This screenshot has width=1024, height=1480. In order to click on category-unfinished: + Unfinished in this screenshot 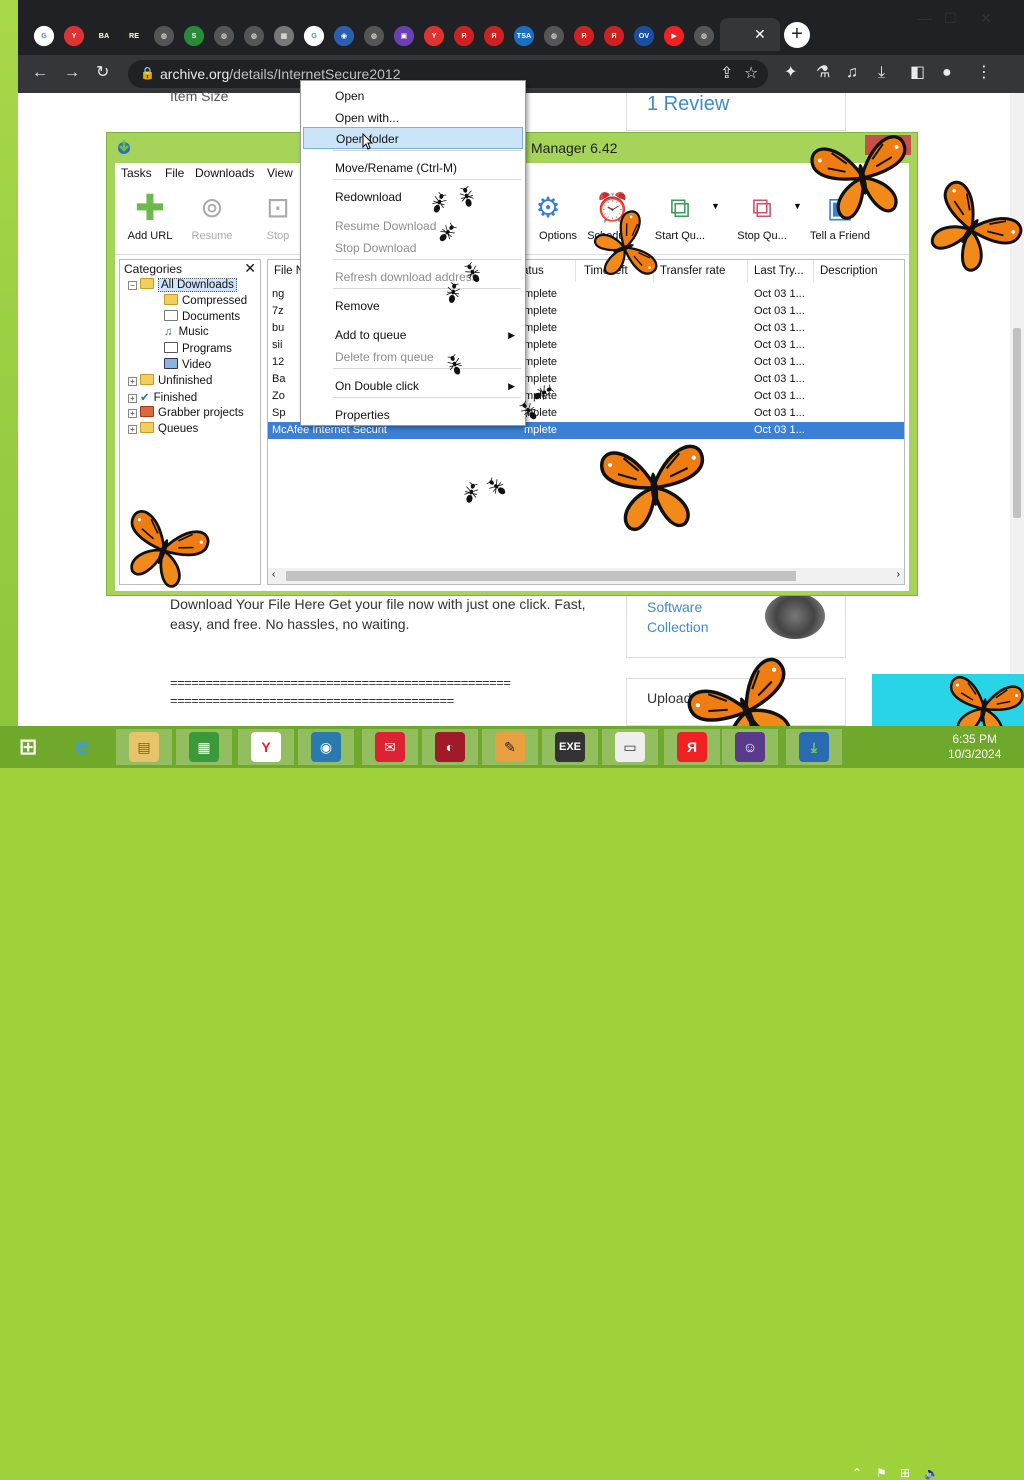, I will do `click(170, 380)`.